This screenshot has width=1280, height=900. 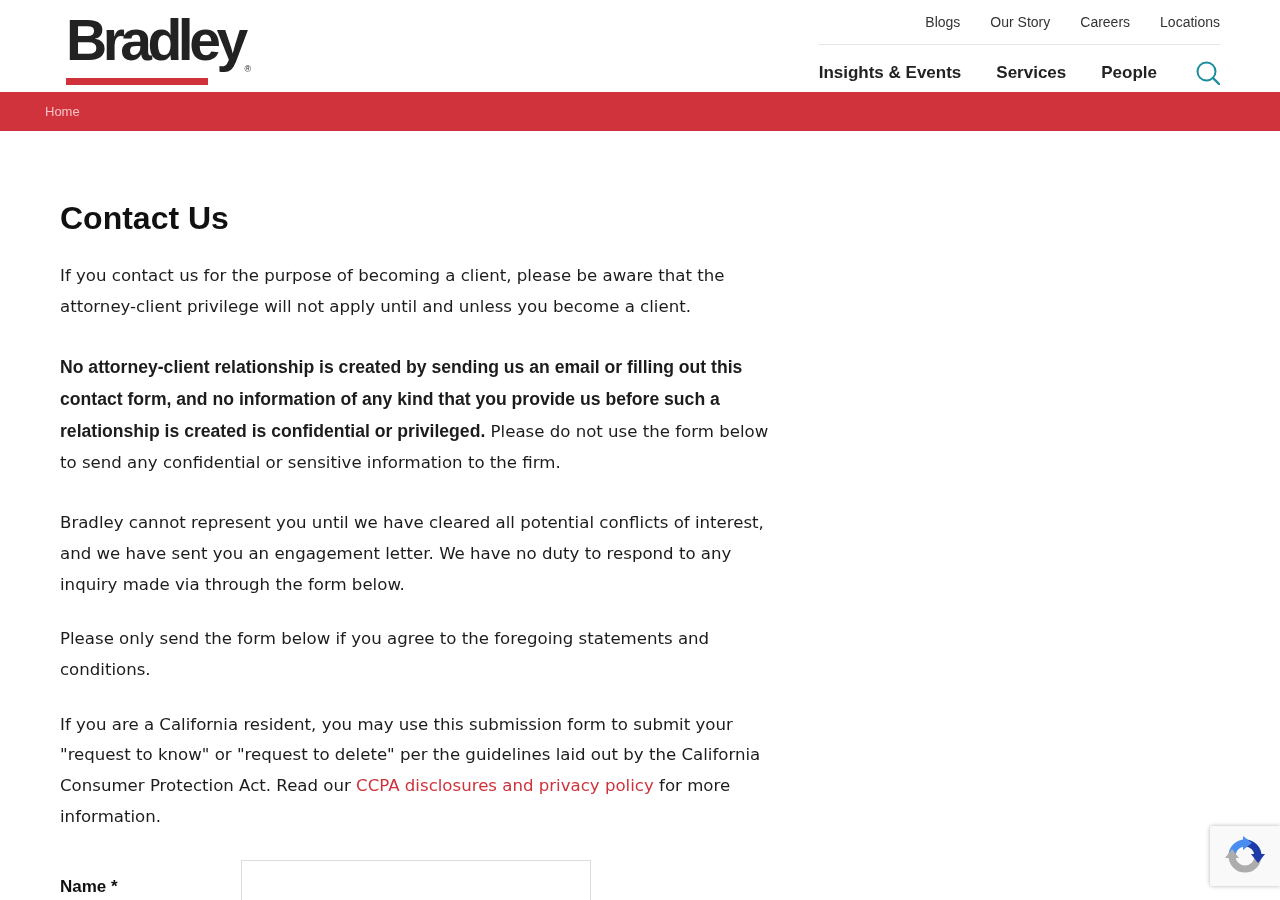 What do you see at coordinates (1031, 73) in the screenshot?
I see `nav-link: Services` at bounding box center [1031, 73].